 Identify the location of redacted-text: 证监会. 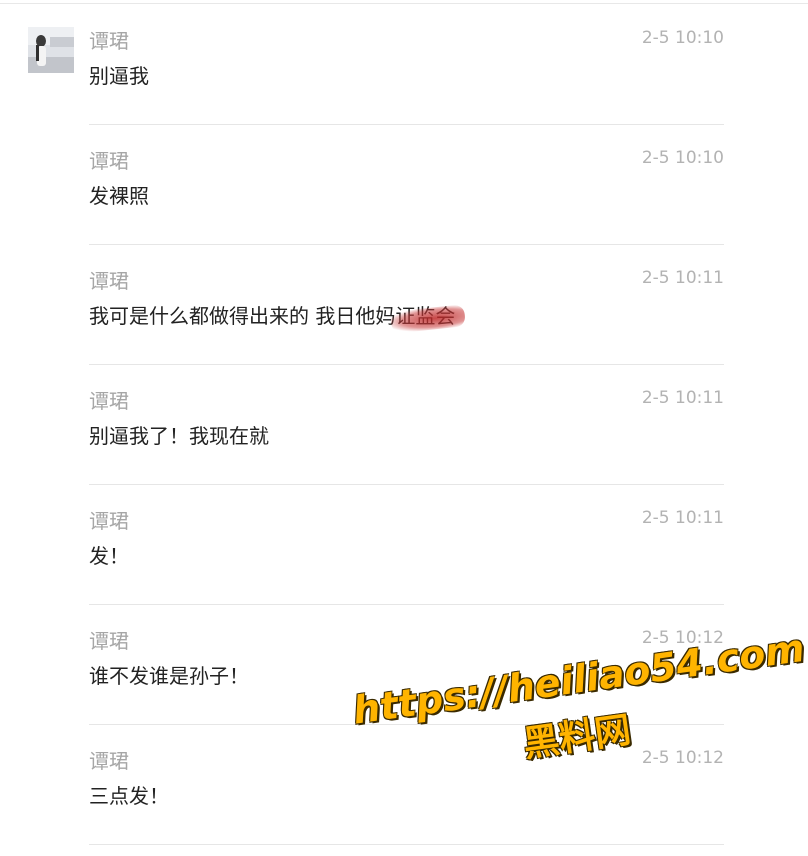
(425, 316).